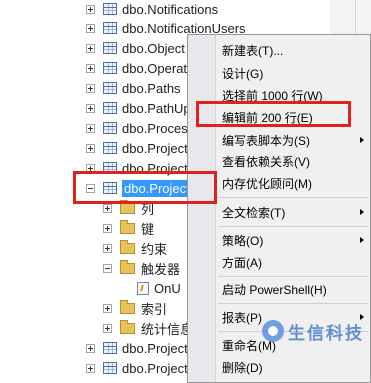  Describe the element at coordinates (148, 229) in the screenshot. I see `tree-item-label: 键` at that location.